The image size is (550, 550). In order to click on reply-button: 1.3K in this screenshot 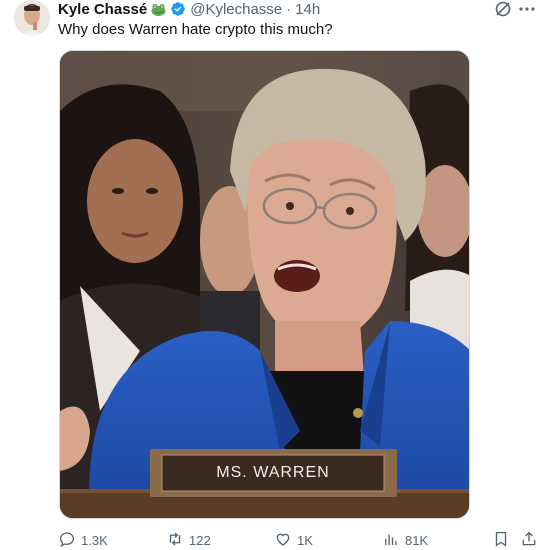, I will do `click(83, 540)`.